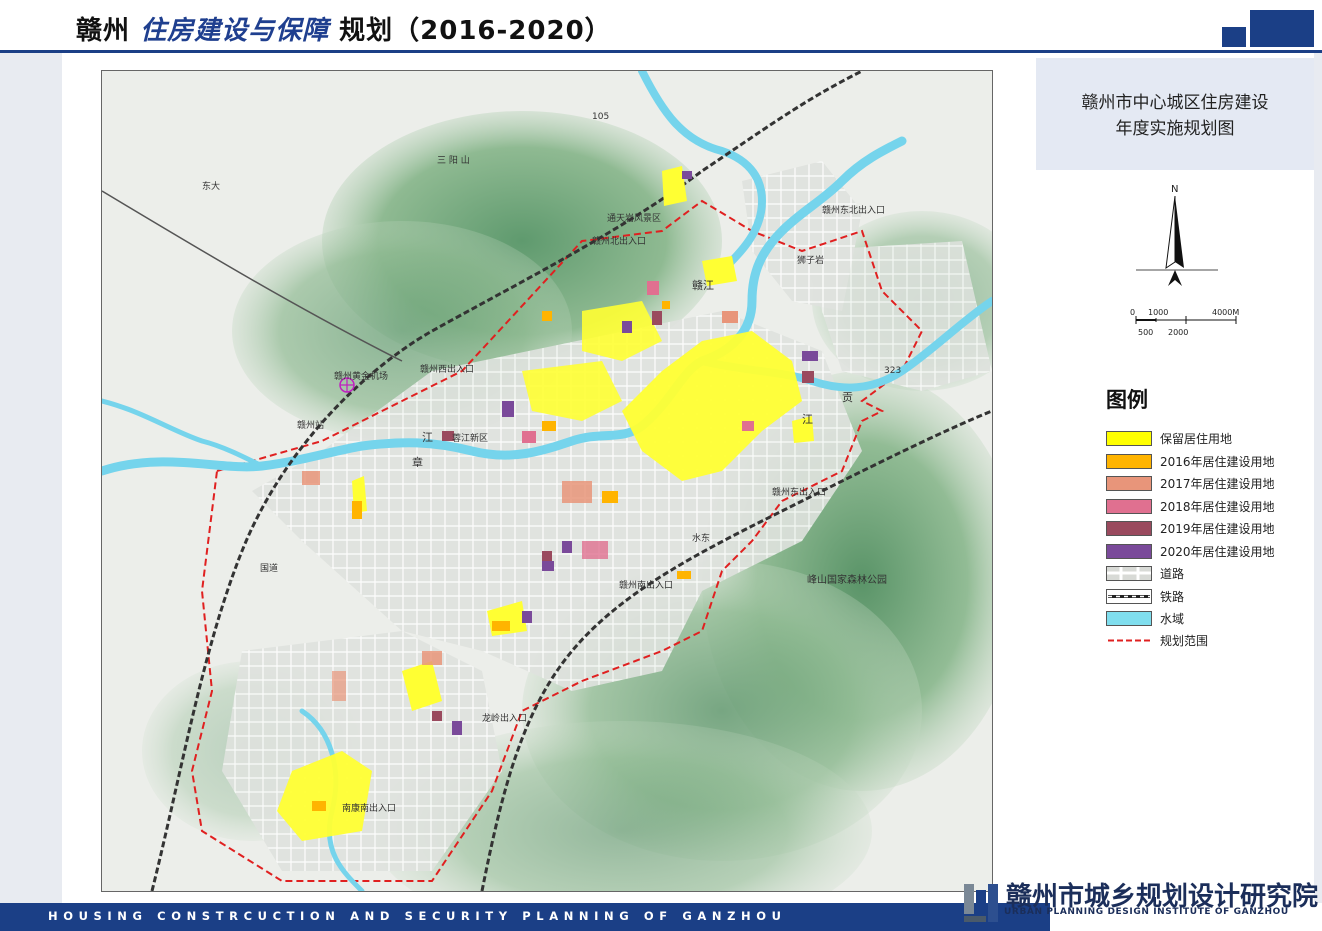 The width and height of the screenshot is (1322, 931). What do you see at coordinates (103, 31) in the screenshot?
I see `title-prefix: 赣州` at bounding box center [103, 31].